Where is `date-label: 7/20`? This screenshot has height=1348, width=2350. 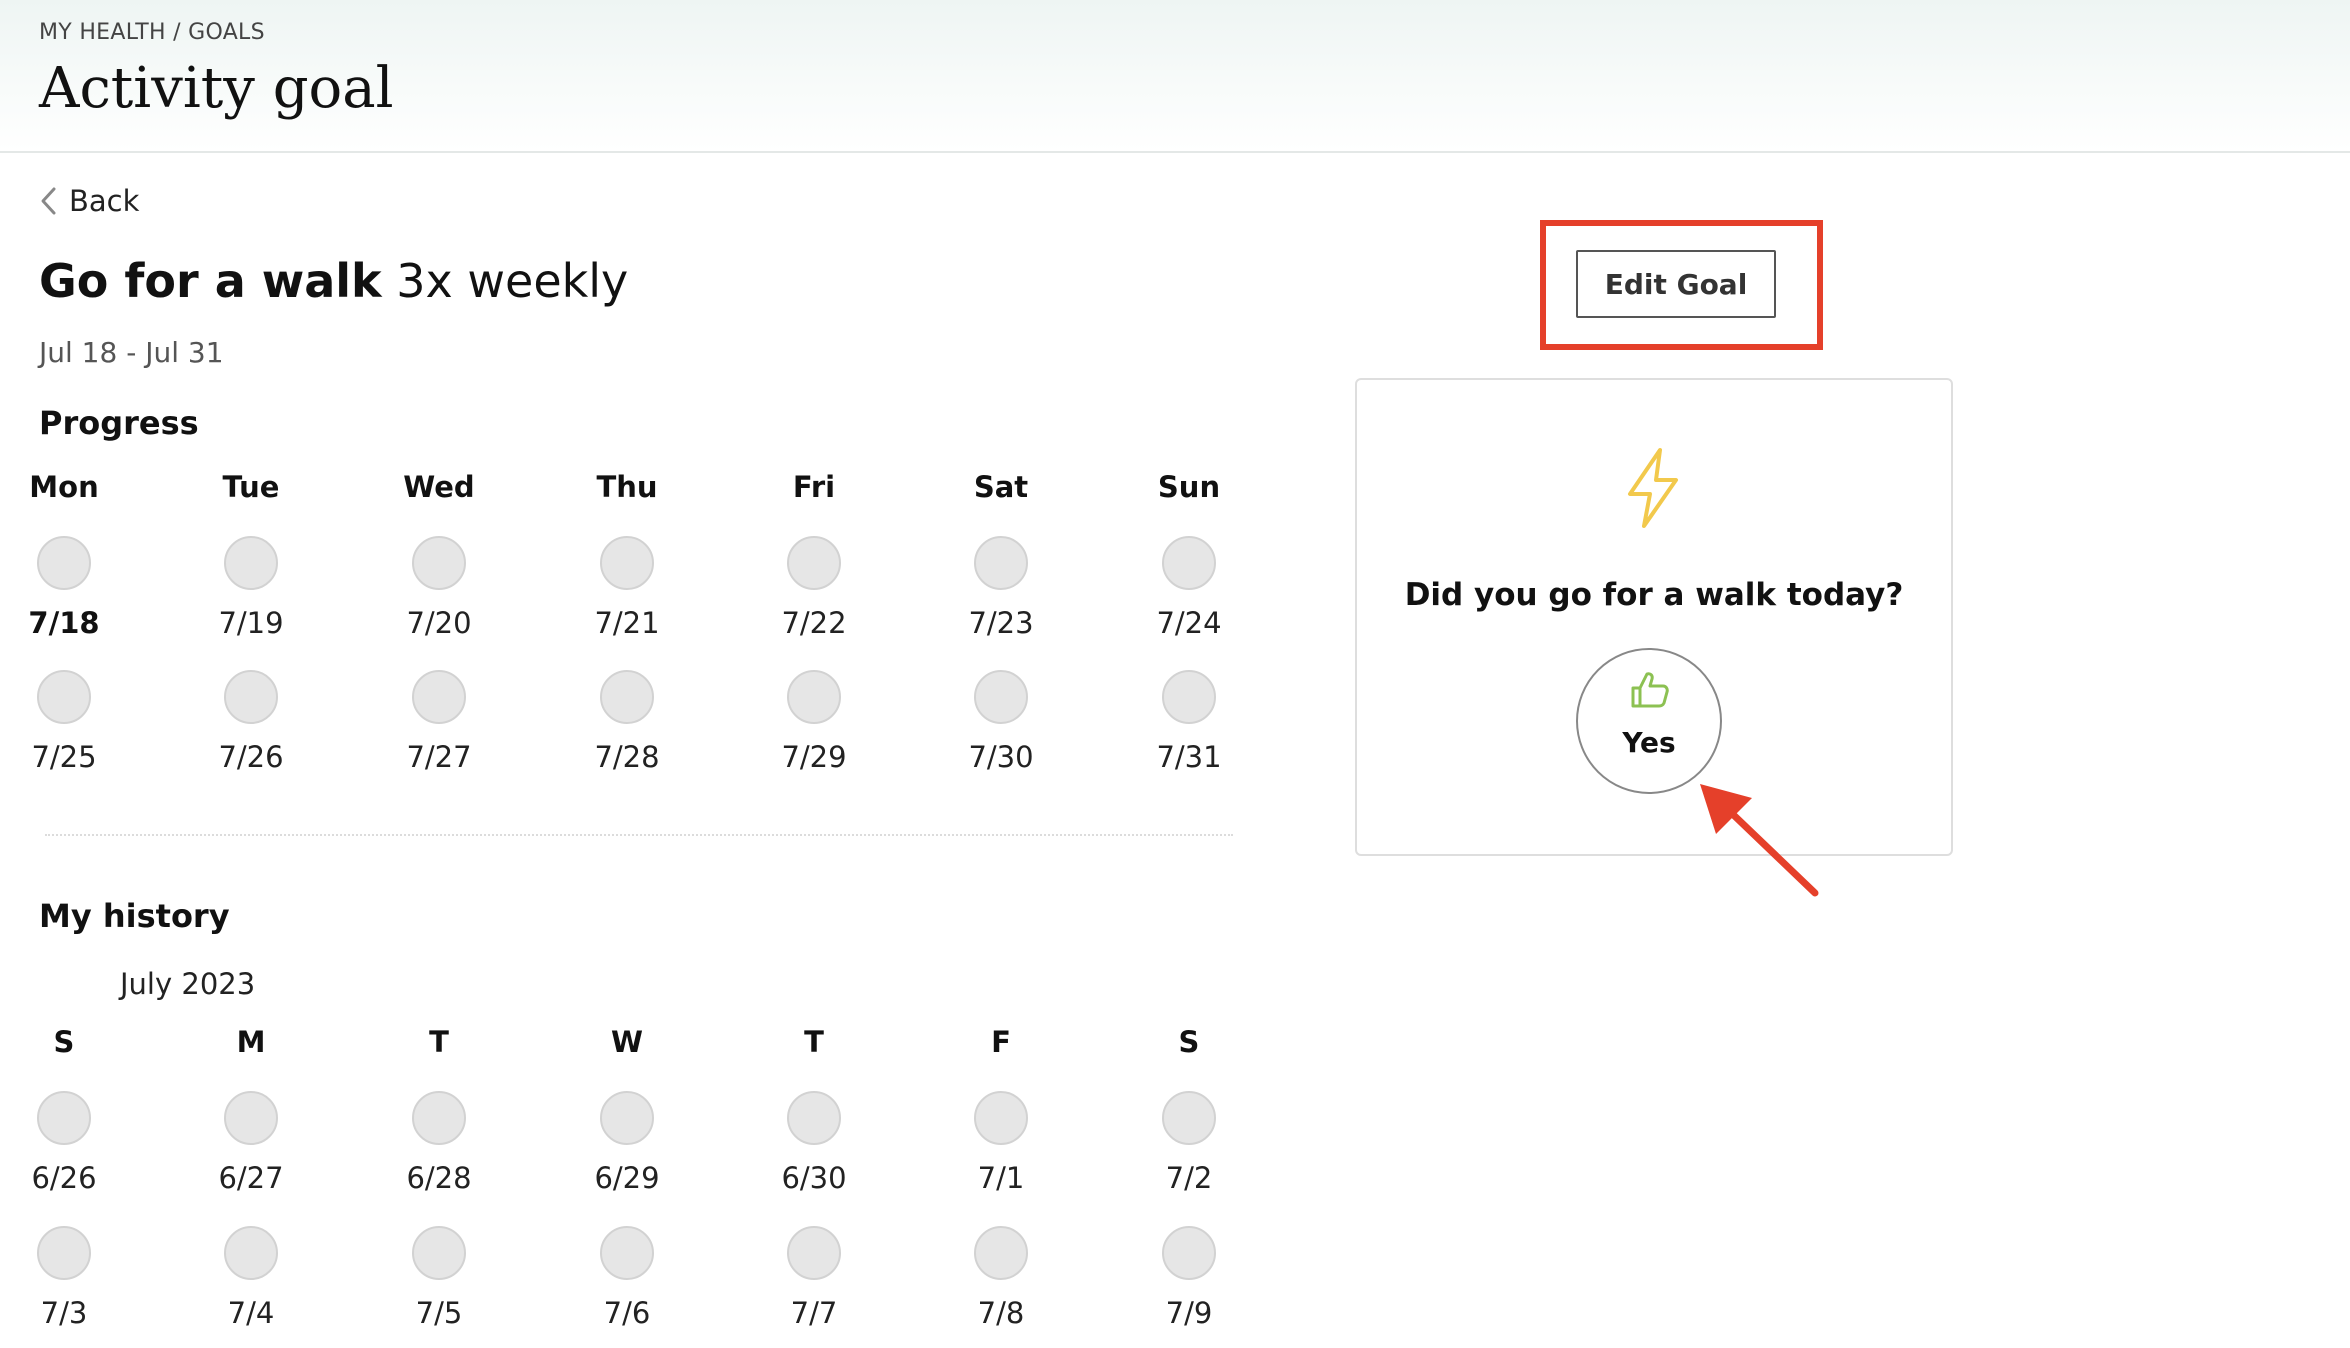 date-label: 7/20 is located at coordinates (439, 623).